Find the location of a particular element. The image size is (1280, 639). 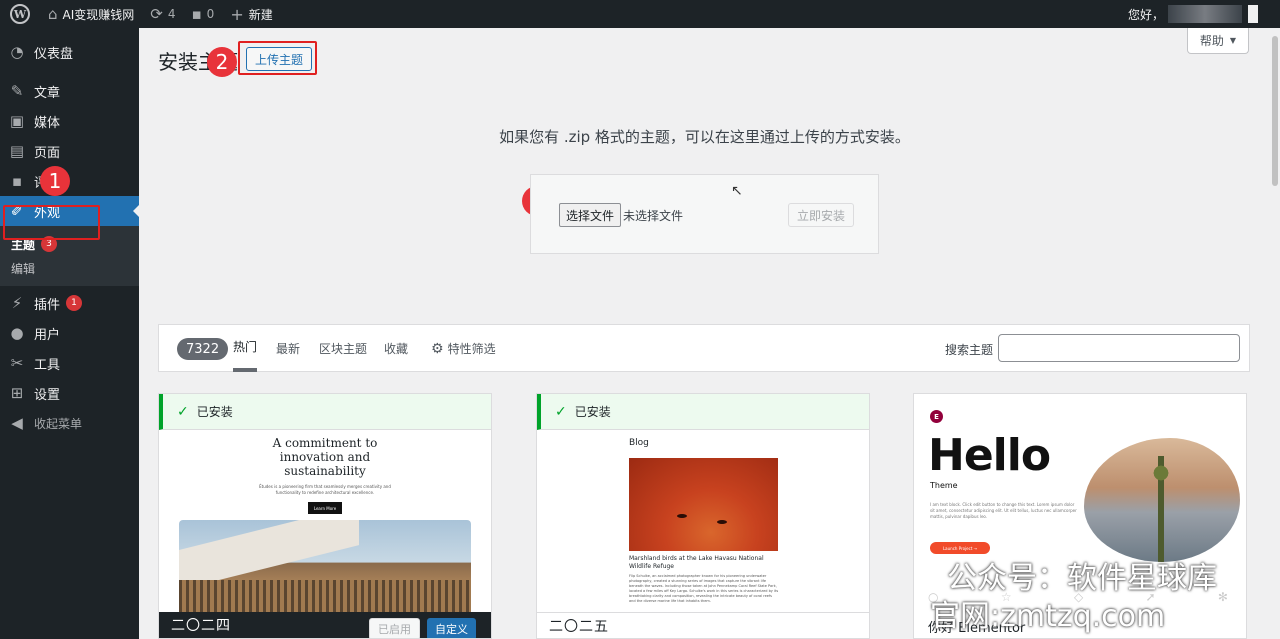

sidebar-item-label: 页面 is located at coordinates (47, 153).